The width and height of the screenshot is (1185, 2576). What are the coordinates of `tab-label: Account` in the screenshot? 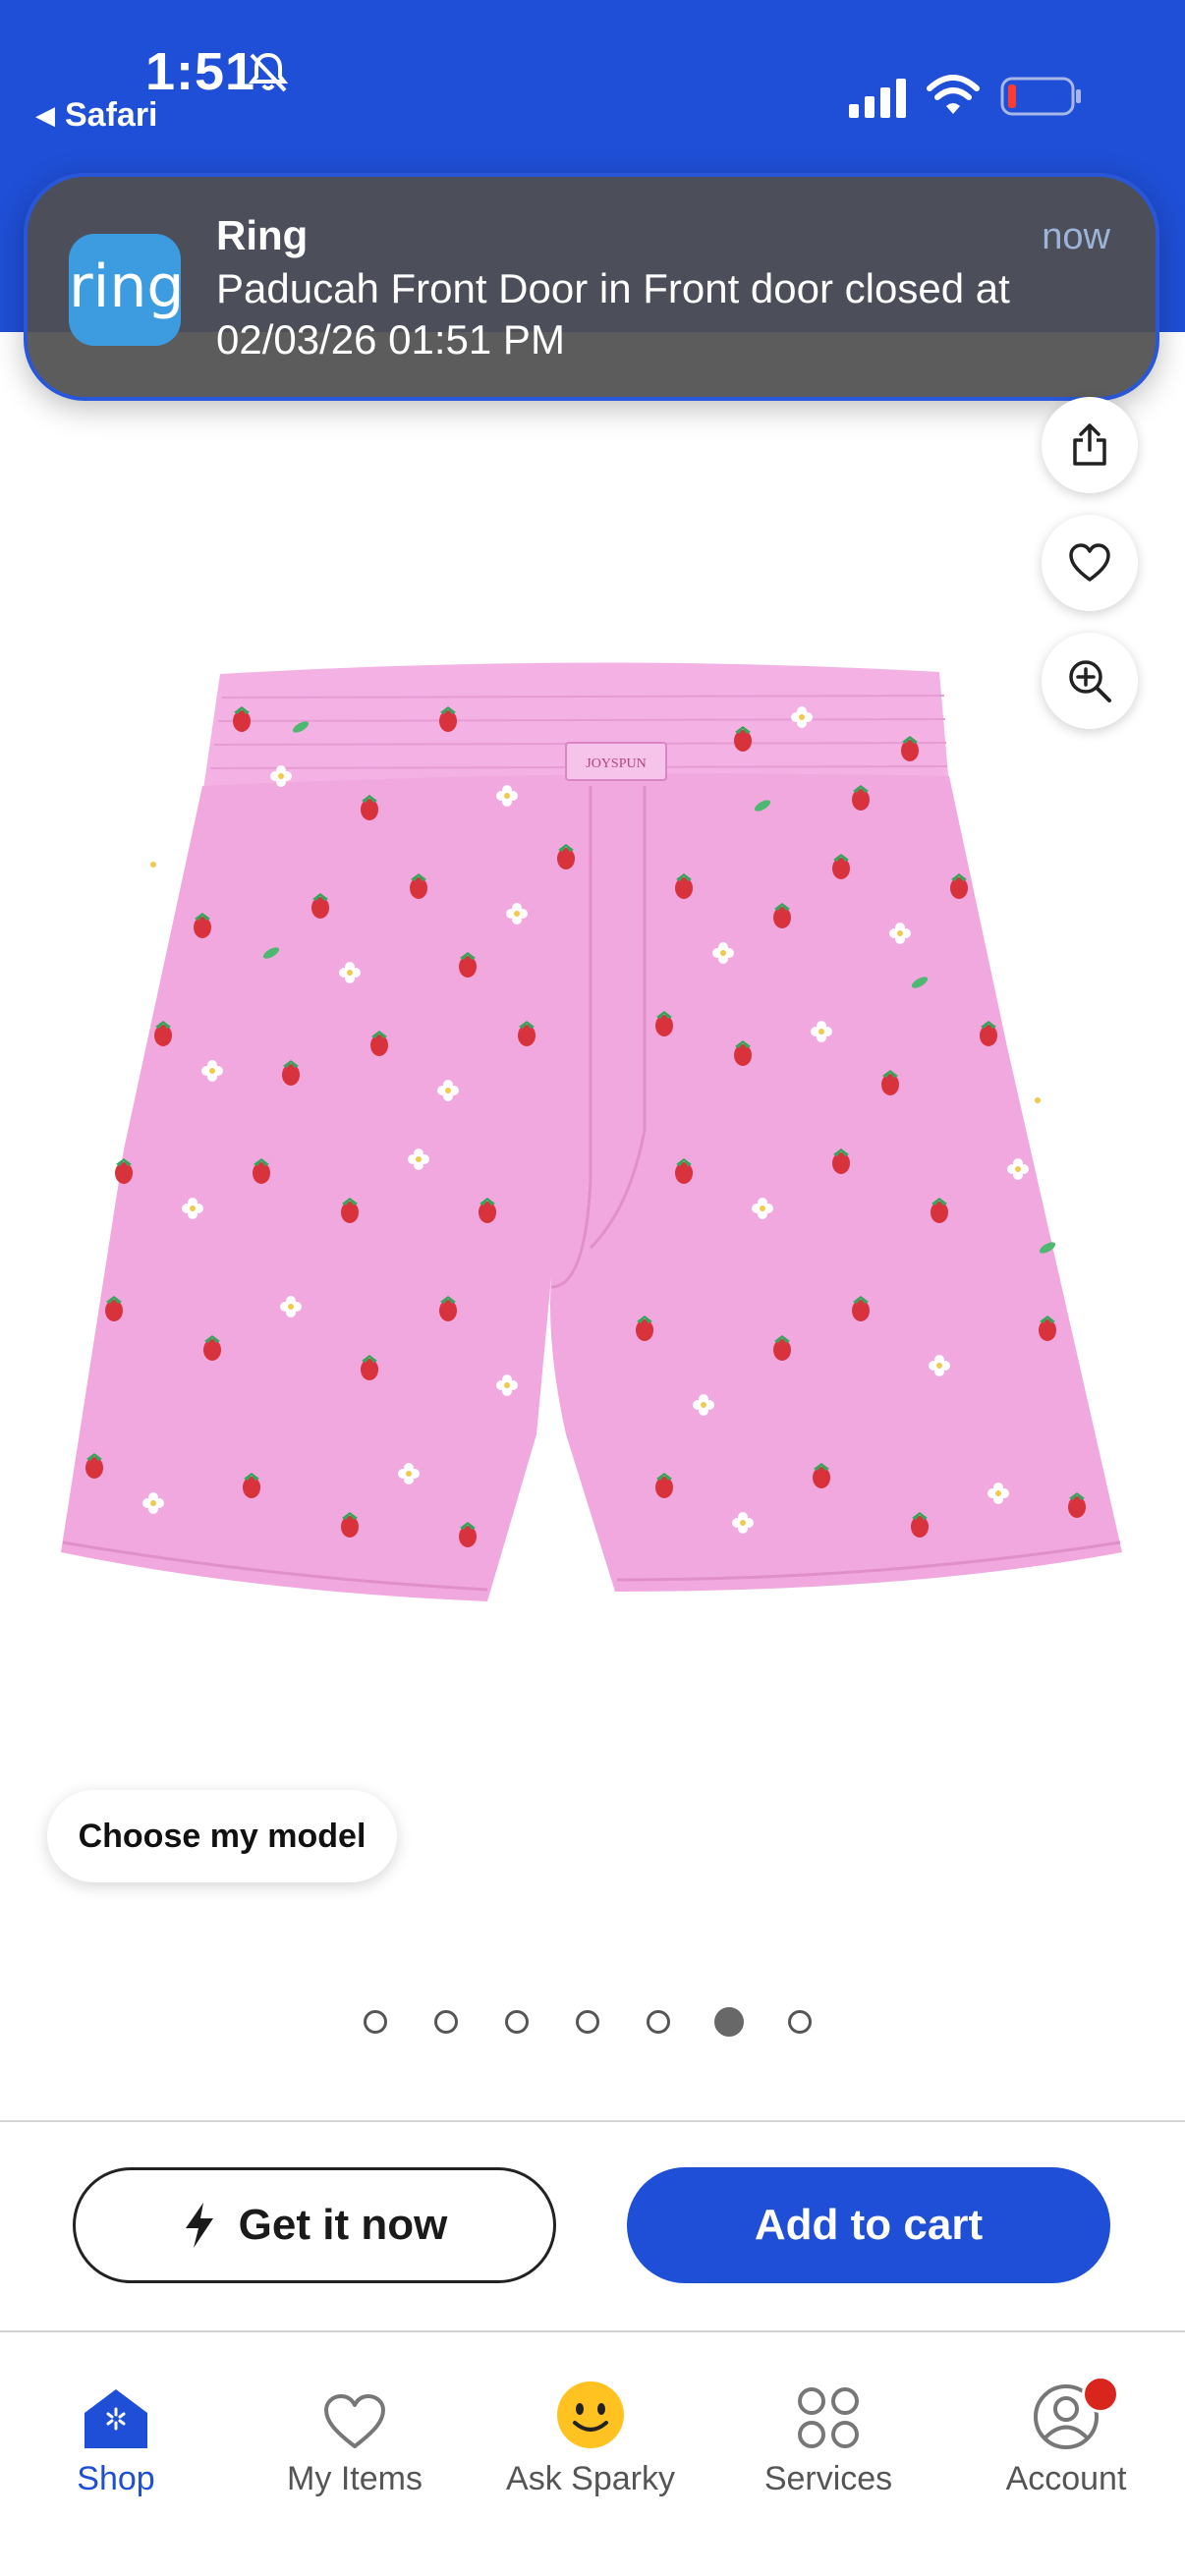 It's located at (1066, 2478).